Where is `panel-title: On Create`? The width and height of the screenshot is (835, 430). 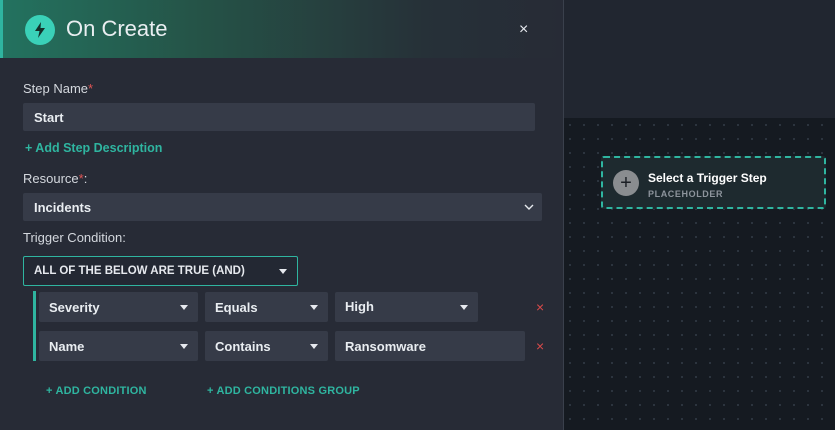 panel-title: On Create is located at coordinates (117, 28).